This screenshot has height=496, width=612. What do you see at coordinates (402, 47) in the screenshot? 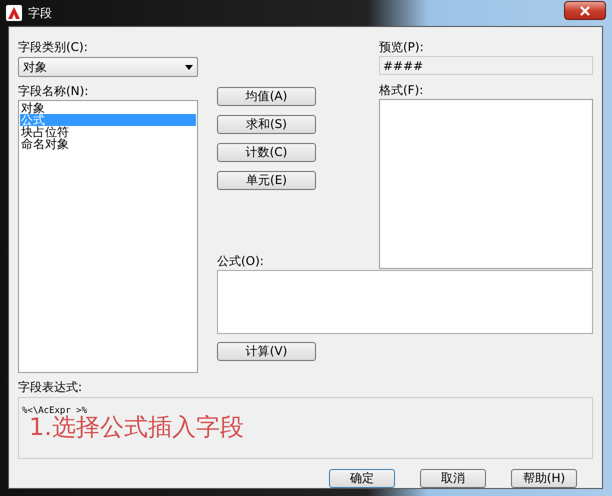
I see `preview-label: 预览(P):` at bounding box center [402, 47].